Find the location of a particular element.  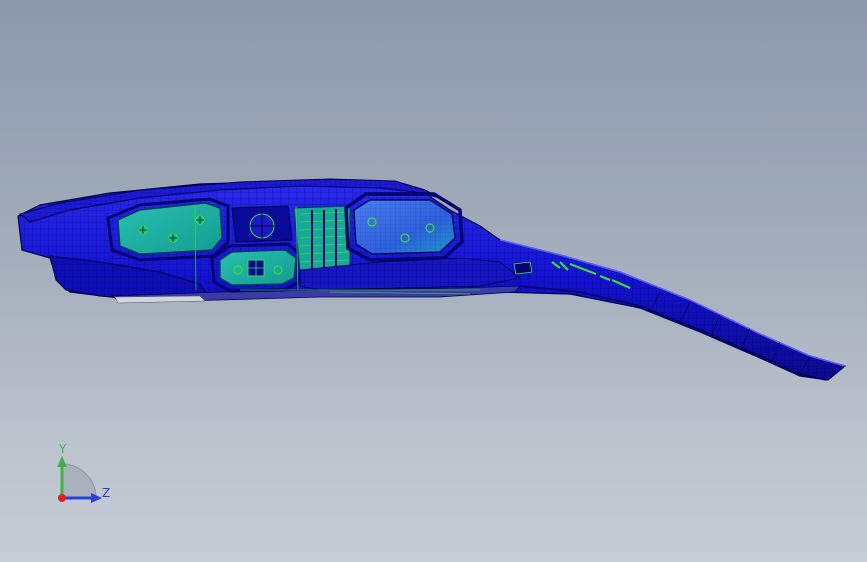

model-tail-slot-dark is located at coordinates (523, 268).